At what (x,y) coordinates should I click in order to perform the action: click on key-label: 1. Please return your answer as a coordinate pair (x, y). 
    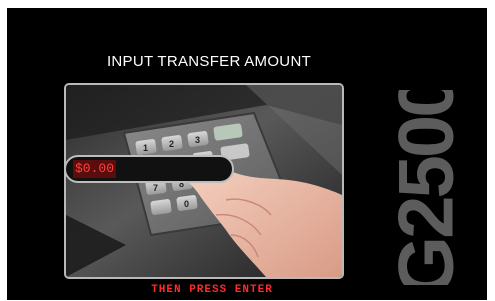
    Looking at the image, I should click on (145, 148).